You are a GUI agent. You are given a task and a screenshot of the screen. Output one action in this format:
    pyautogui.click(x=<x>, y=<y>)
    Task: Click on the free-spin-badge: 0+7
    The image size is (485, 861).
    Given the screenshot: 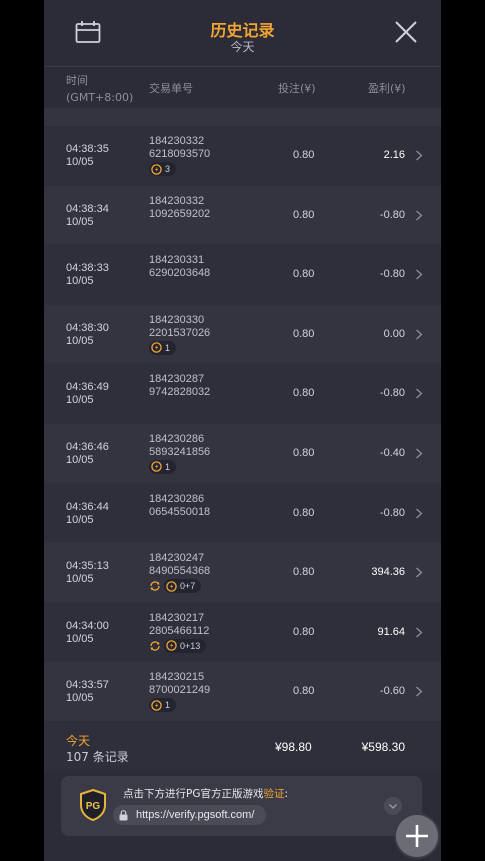 What is the action you would take?
    pyautogui.click(x=183, y=586)
    